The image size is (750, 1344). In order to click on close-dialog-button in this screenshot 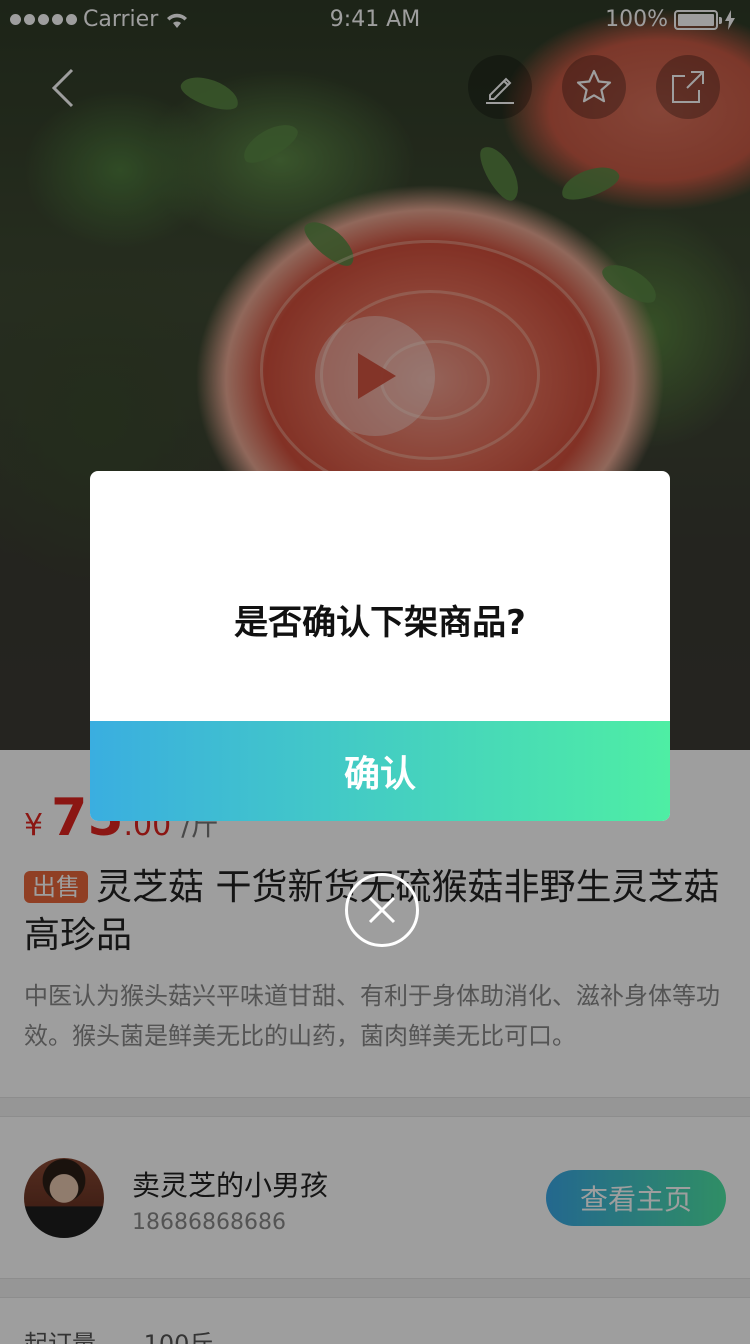, I will do `click(382, 910)`.